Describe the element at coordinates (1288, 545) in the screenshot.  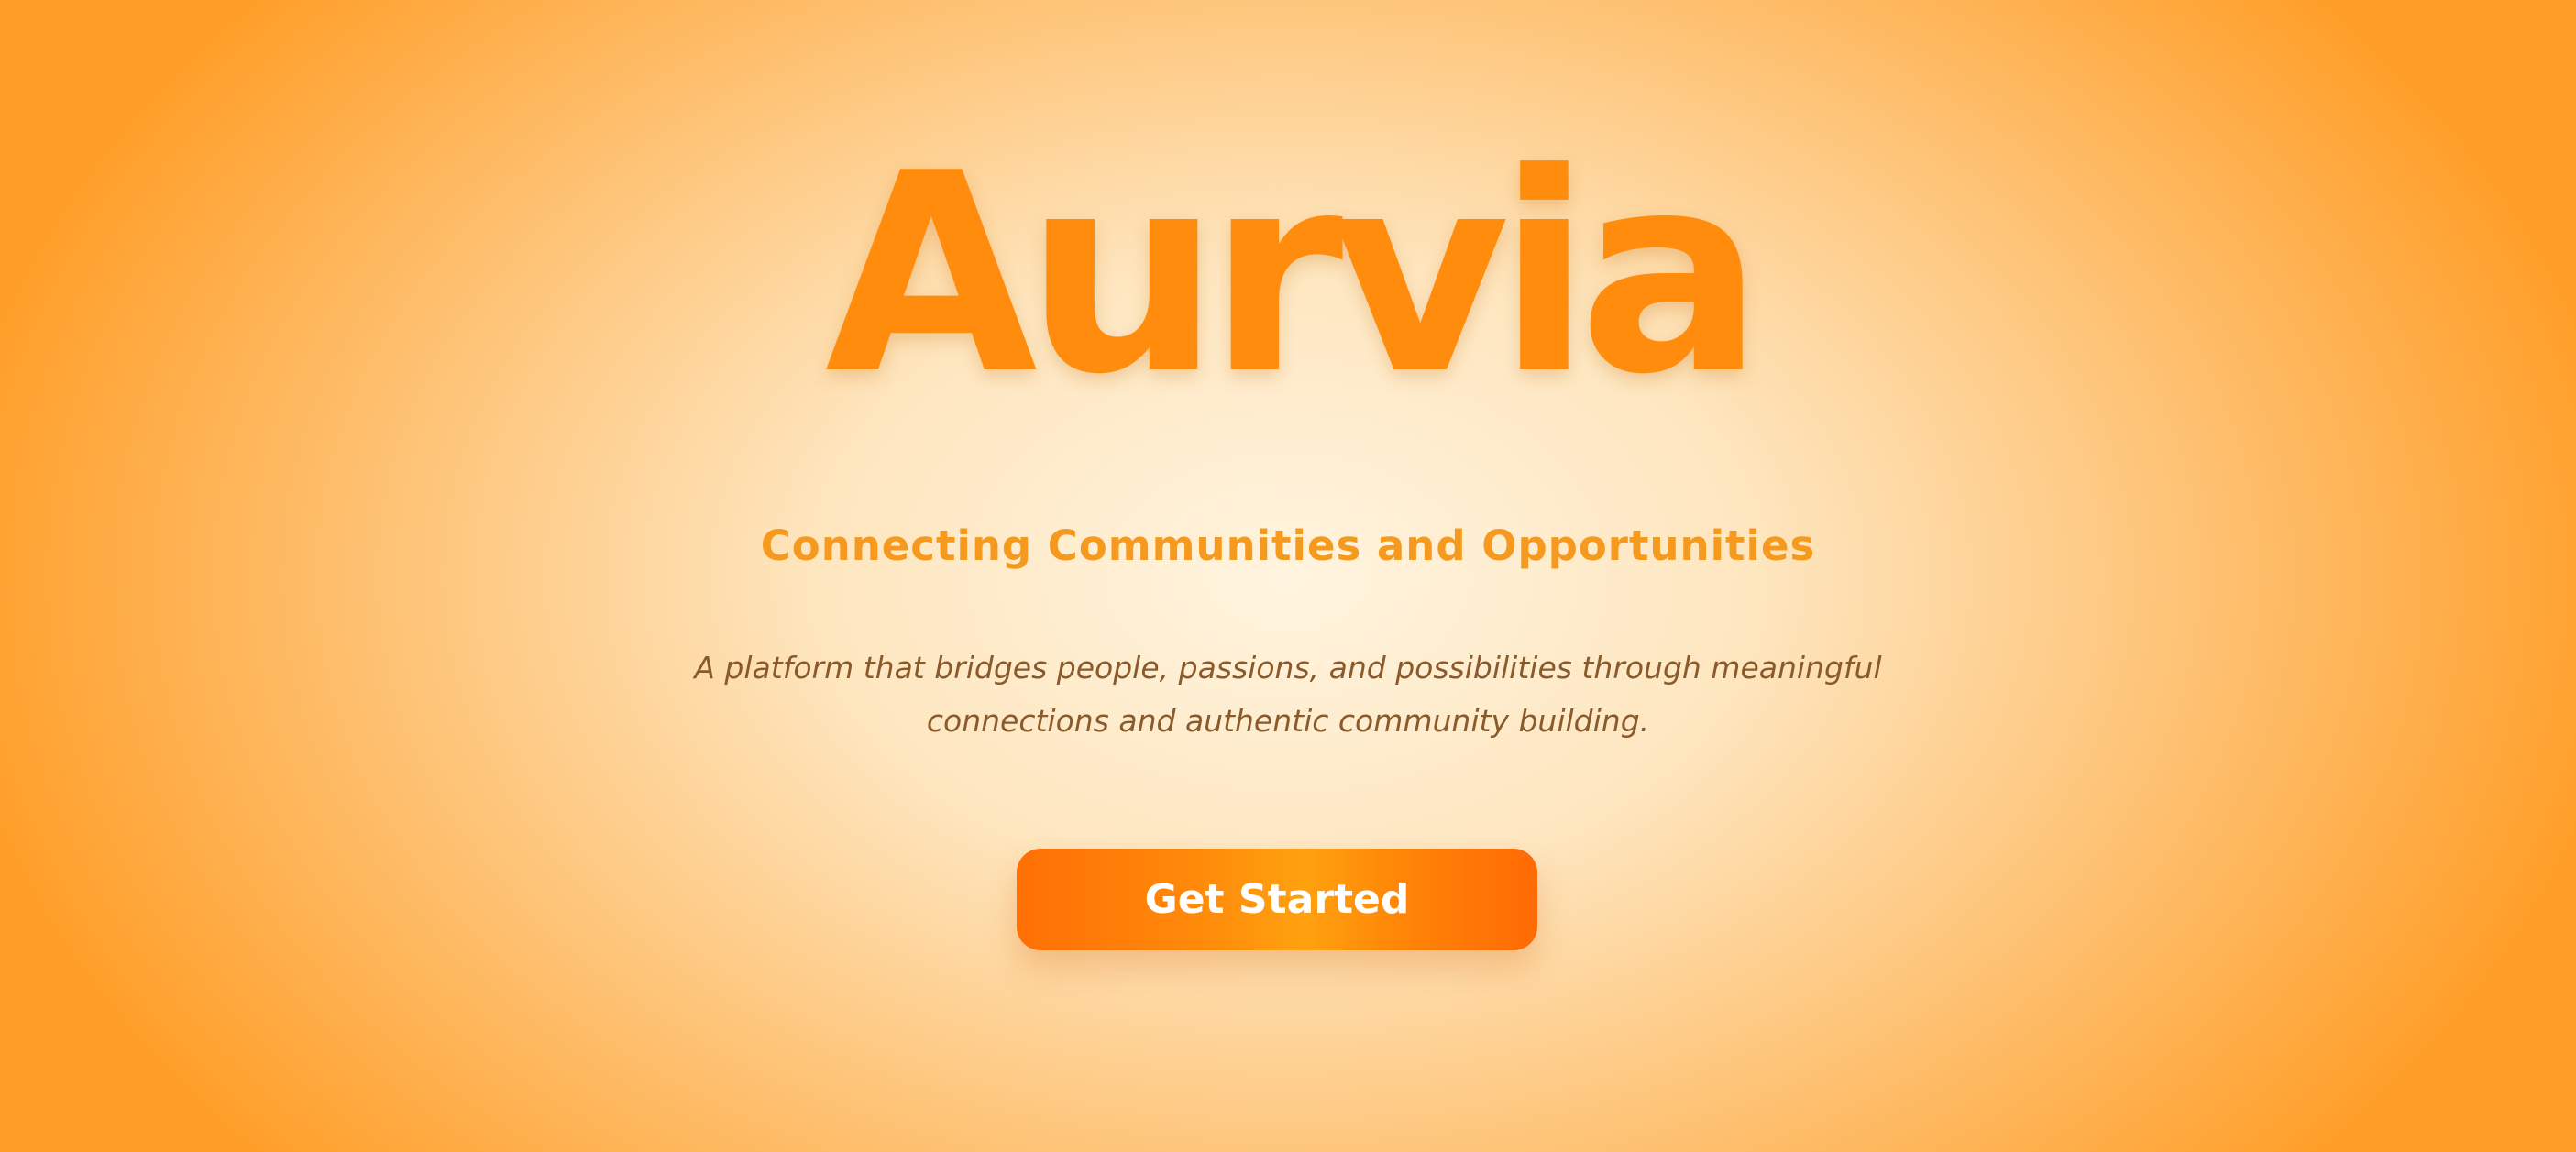
I see `tagline: Connecting Communities and Opportunities` at that location.